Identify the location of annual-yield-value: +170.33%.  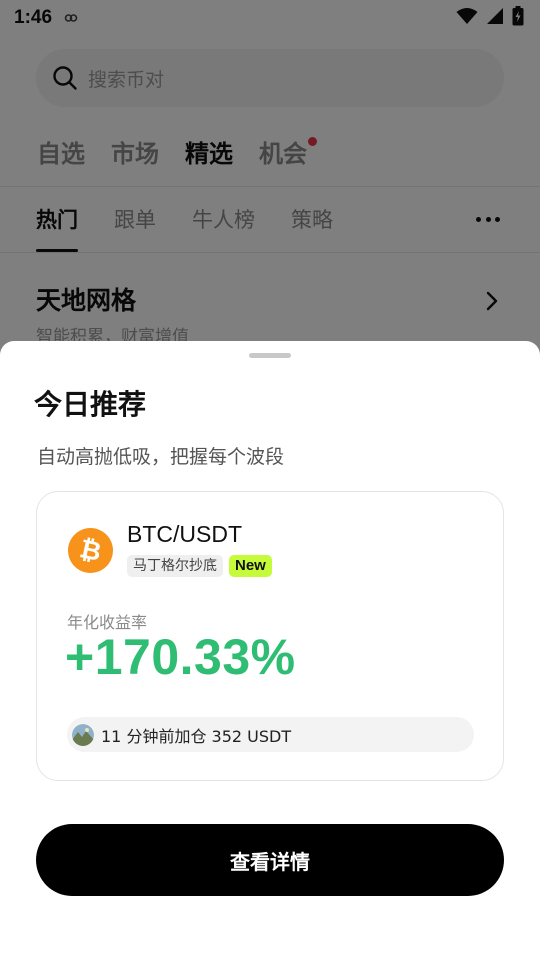
(180, 657).